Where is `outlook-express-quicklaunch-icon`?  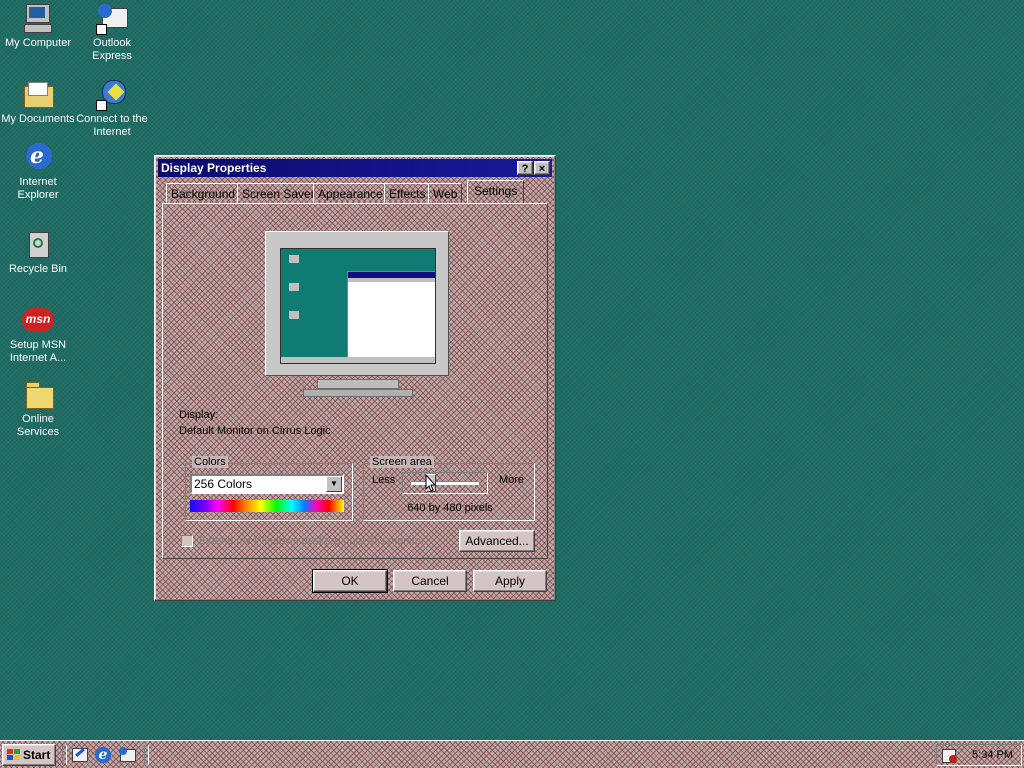 outlook-express-quicklaunch-icon is located at coordinates (127, 755).